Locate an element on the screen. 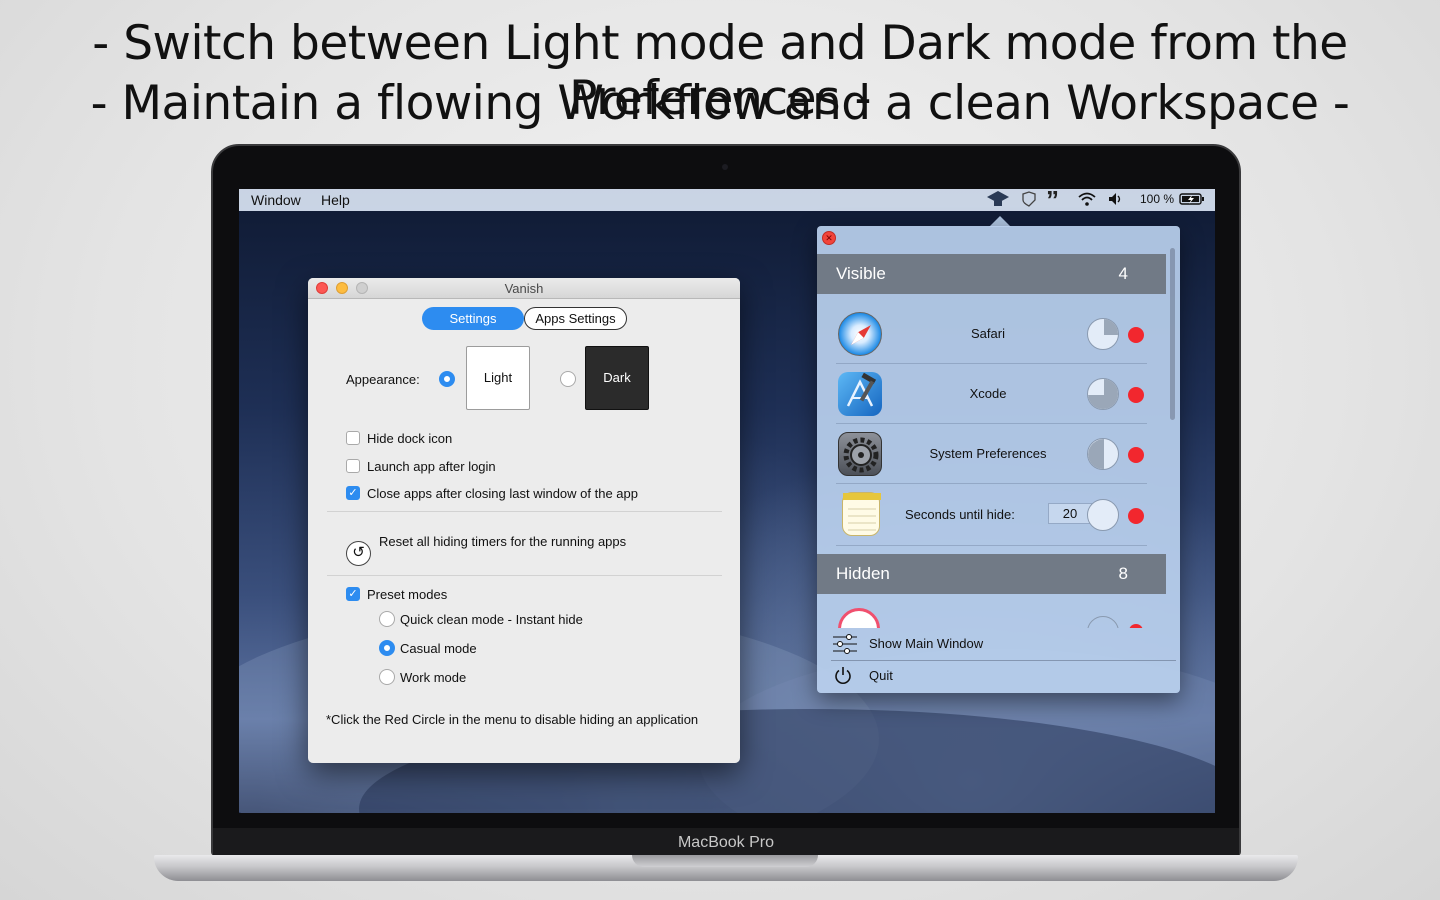 This screenshot has width=1440, height=900. appearance-dark-tile: Dark is located at coordinates (617, 378).